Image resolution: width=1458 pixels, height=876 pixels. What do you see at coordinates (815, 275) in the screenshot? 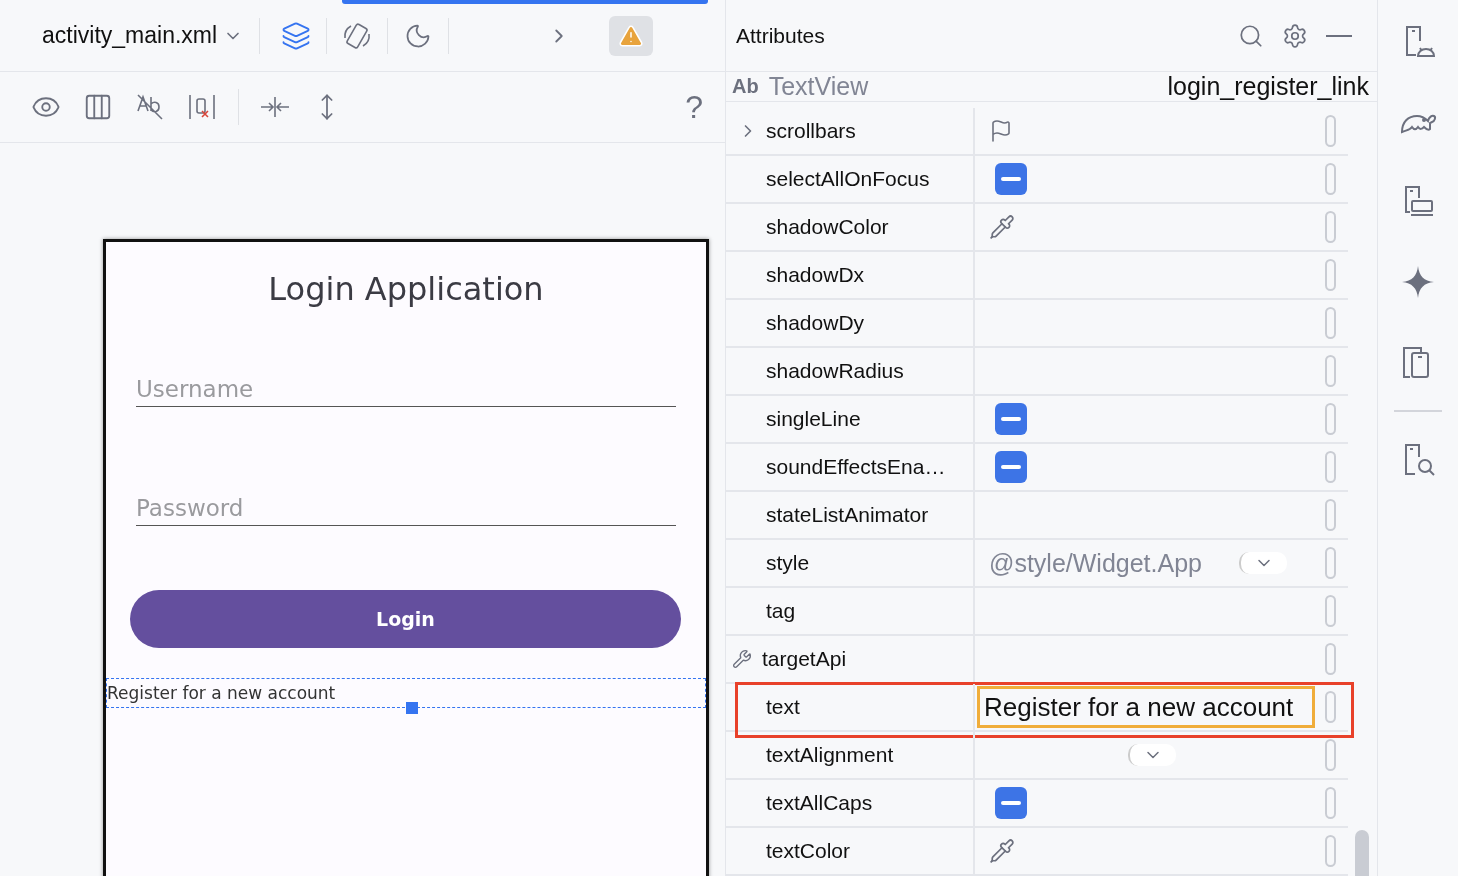
I see `attribute-name: shadowDx` at bounding box center [815, 275].